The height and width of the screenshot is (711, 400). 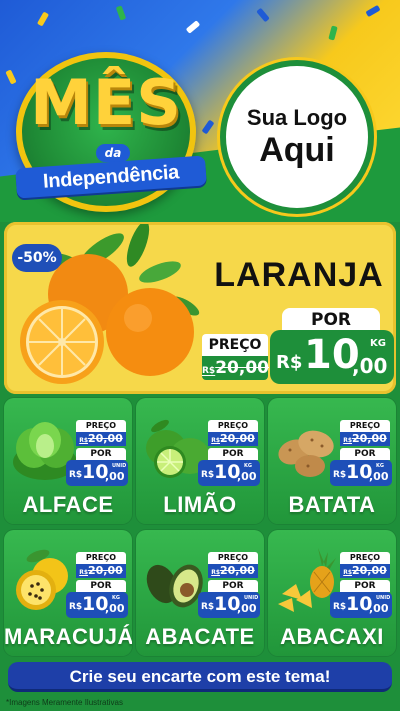 I want to click on product-name: ALFACE, so click(x=68, y=504).